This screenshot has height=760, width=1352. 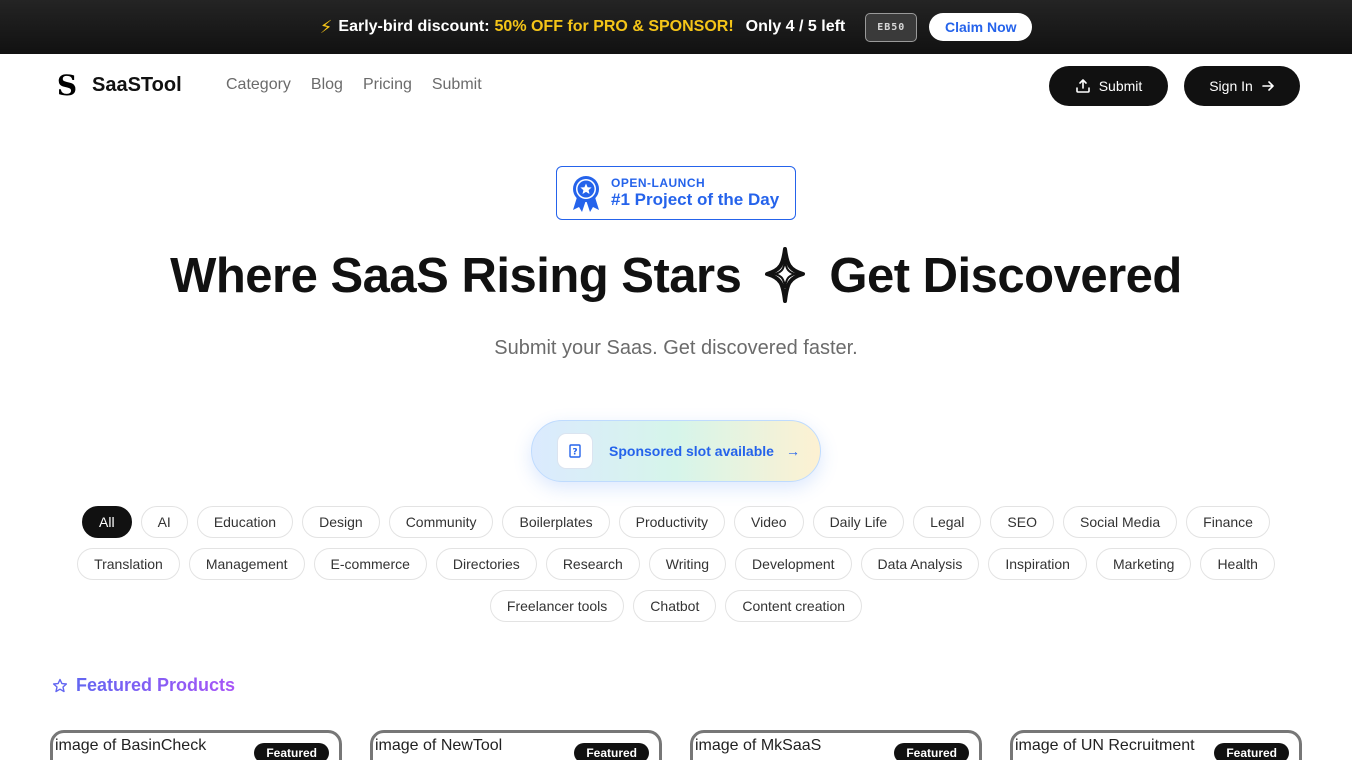 I want to click on promo-deal: 50% OFF for PRO & SPONSOR!, so click(x=614, y=26).